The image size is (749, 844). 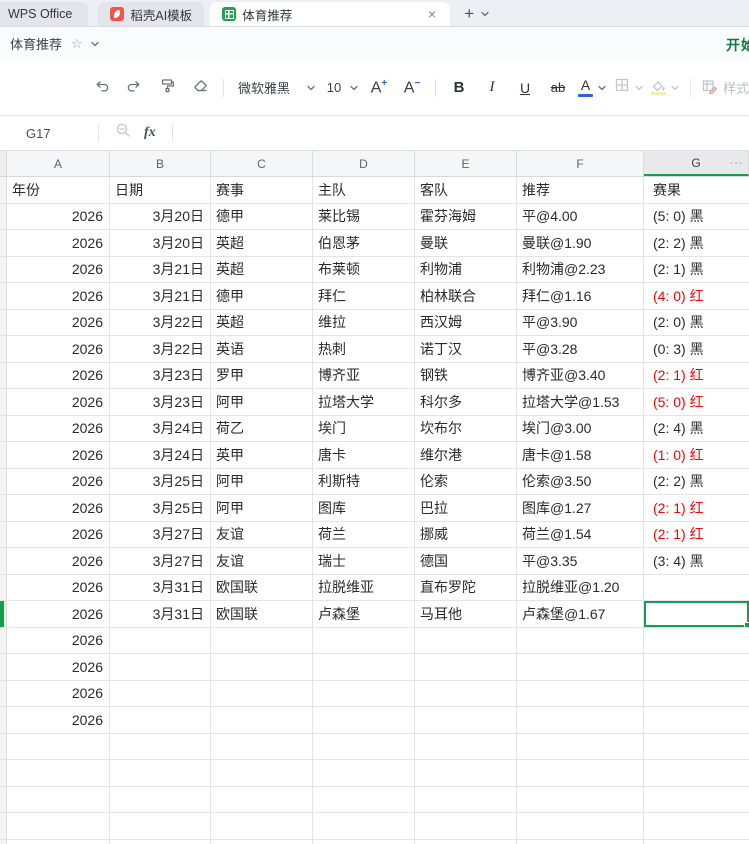 What do you see at coordinates (49, 133) in the screenshot?
I see `cell-reference-box: G17` at bounding box center [49, 133].